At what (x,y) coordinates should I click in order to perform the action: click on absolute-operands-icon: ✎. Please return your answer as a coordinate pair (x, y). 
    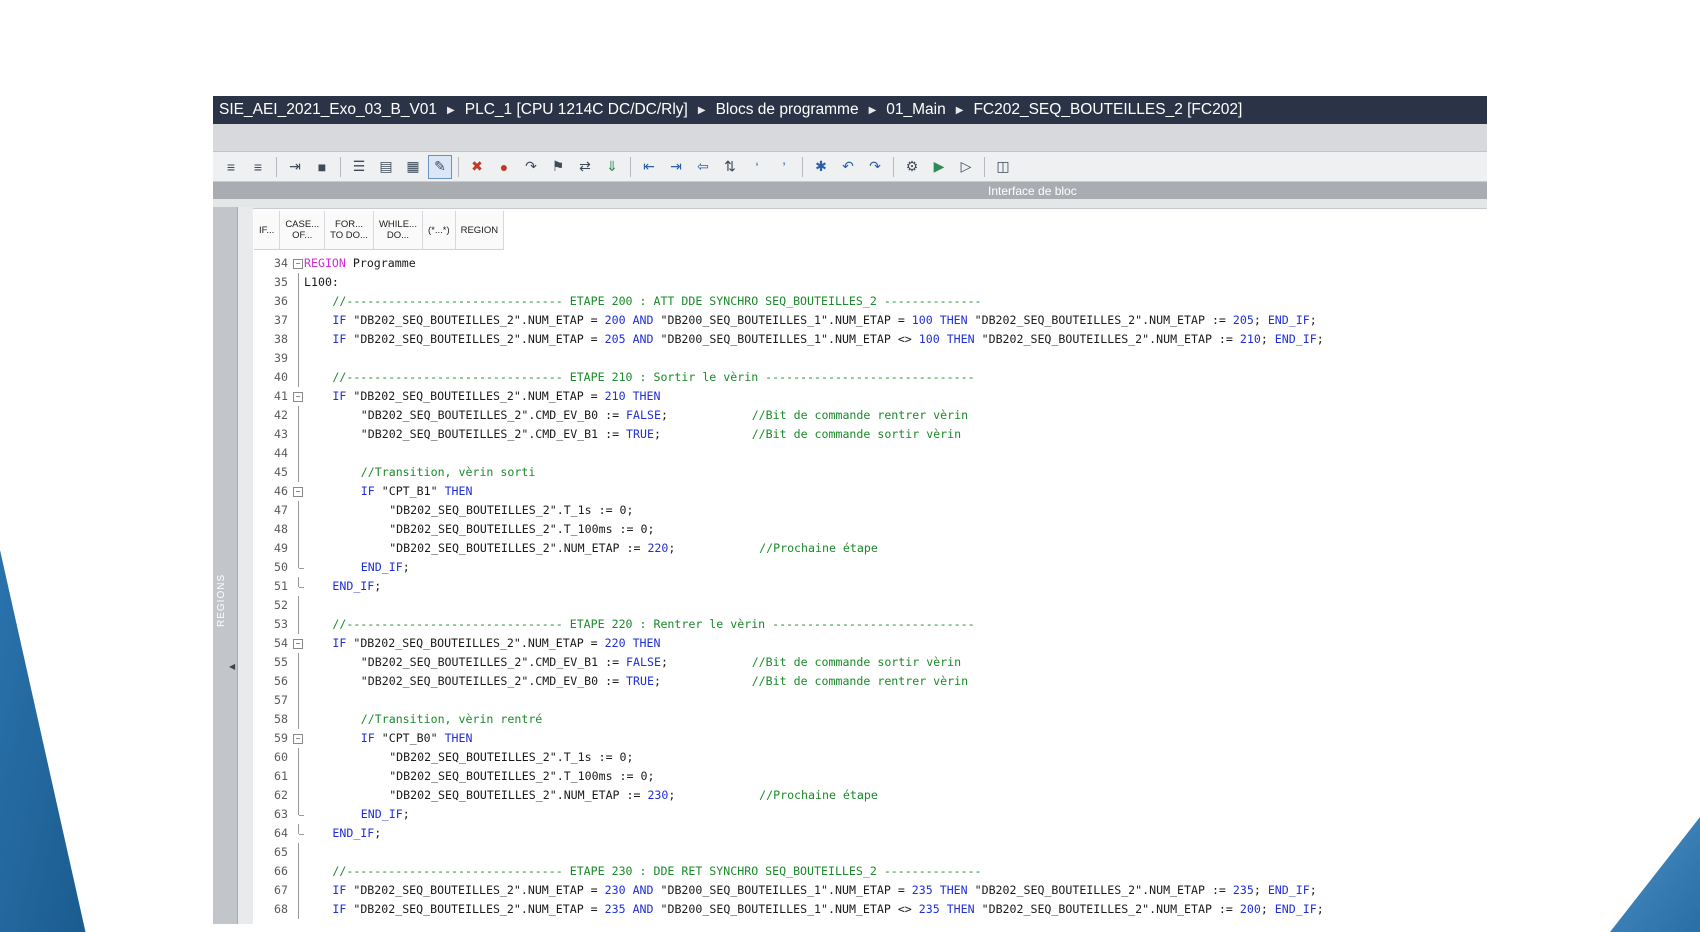
    Looking at the image, I should click on (440, 166).